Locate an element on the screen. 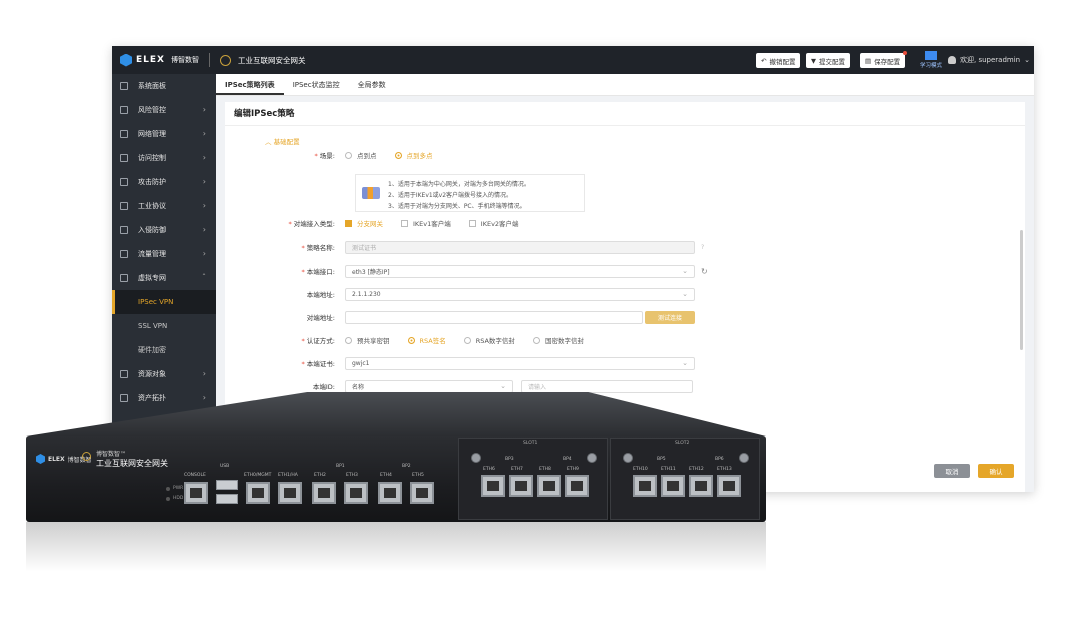 The height and width of the screenshot is (622, 1080). revert-config-button: ↶ 撤销配置 is located at coordinates (778, 60).